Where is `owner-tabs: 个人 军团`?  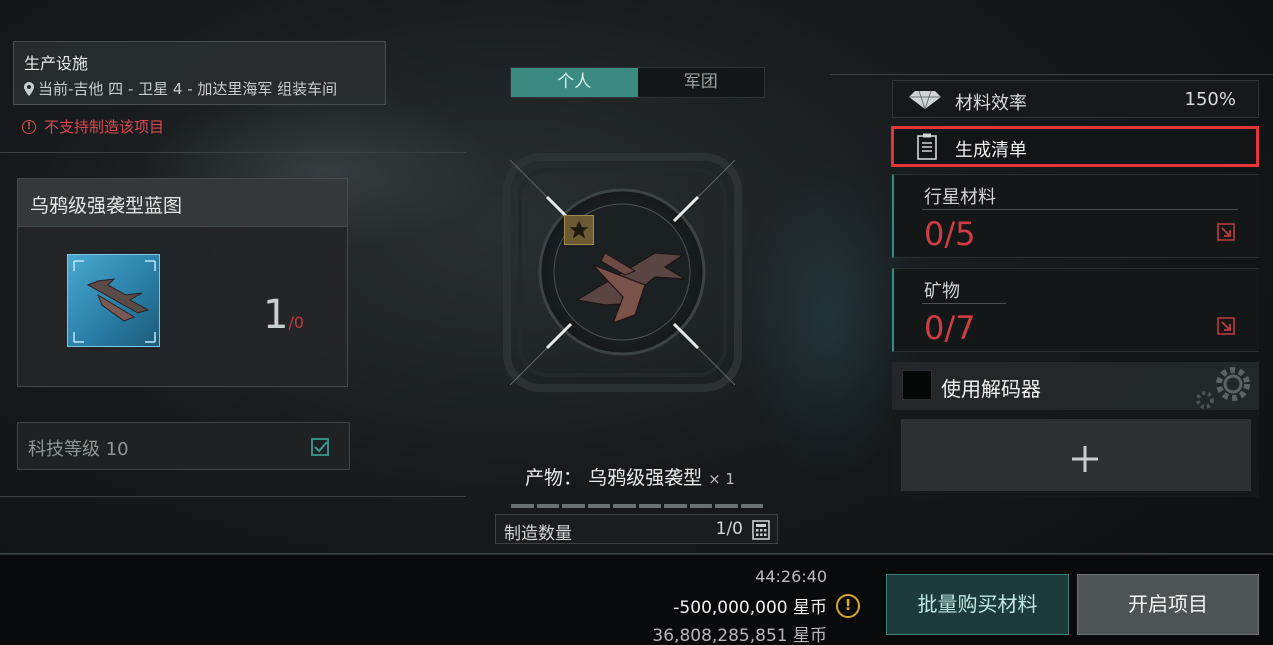 owner-tabs: 个人 军团 is located at coordinates (637, 82).